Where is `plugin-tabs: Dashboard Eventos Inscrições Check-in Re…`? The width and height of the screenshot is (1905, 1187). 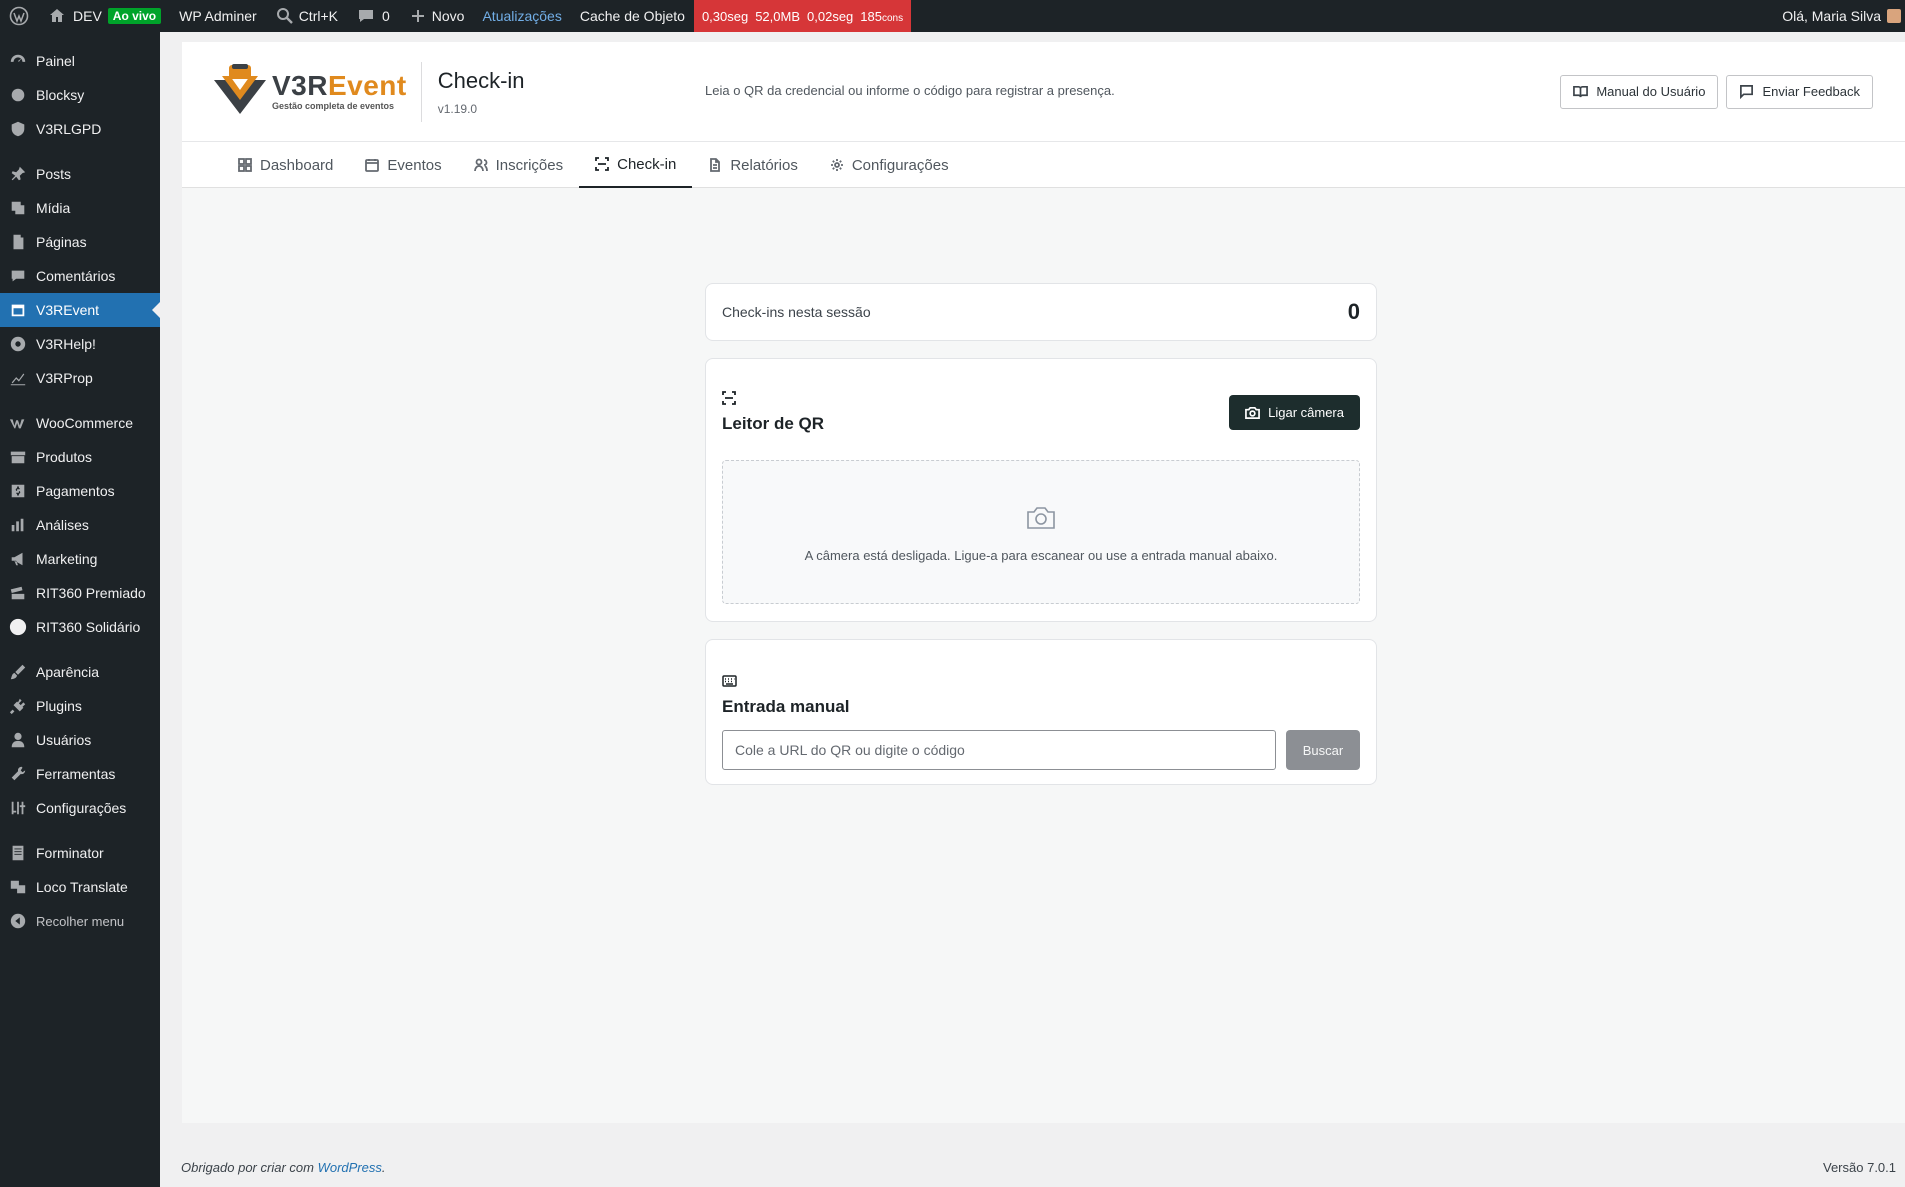 plugin-tabs: Dashboard Eventos Inscrições Check-in Re… is located at coordinates (1043, 165).